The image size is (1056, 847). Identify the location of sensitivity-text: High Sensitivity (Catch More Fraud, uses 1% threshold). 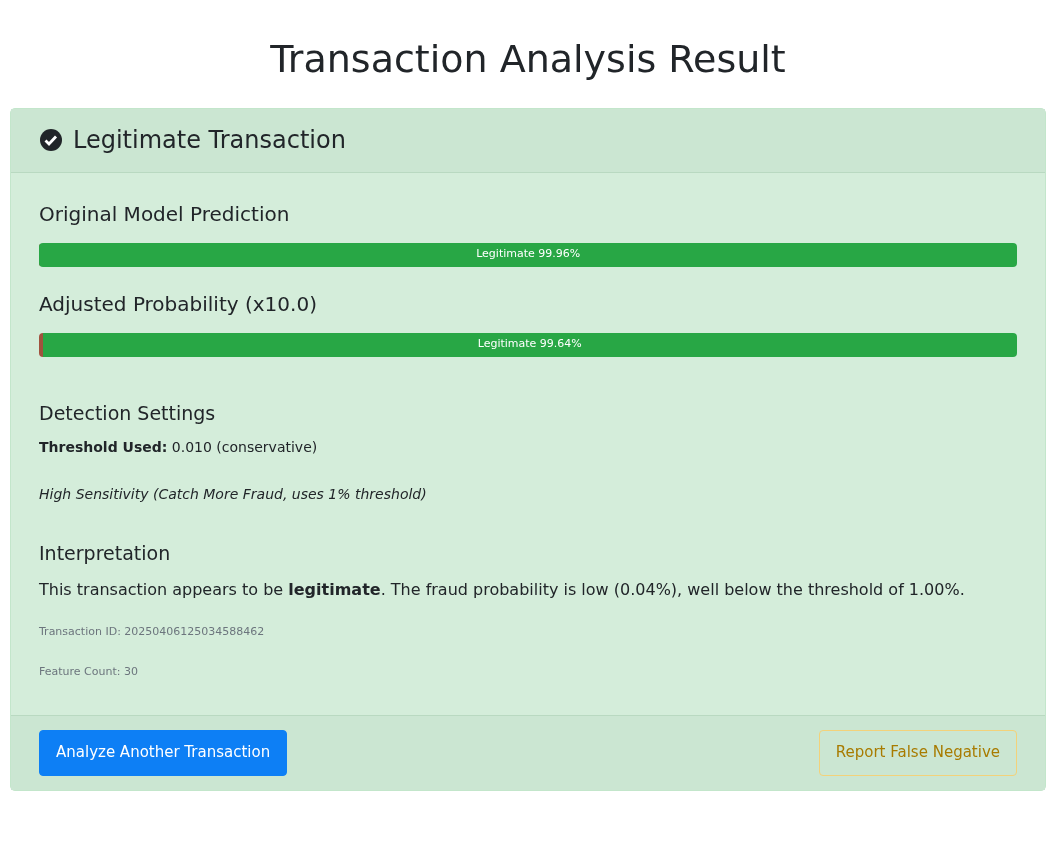
(233, 494).